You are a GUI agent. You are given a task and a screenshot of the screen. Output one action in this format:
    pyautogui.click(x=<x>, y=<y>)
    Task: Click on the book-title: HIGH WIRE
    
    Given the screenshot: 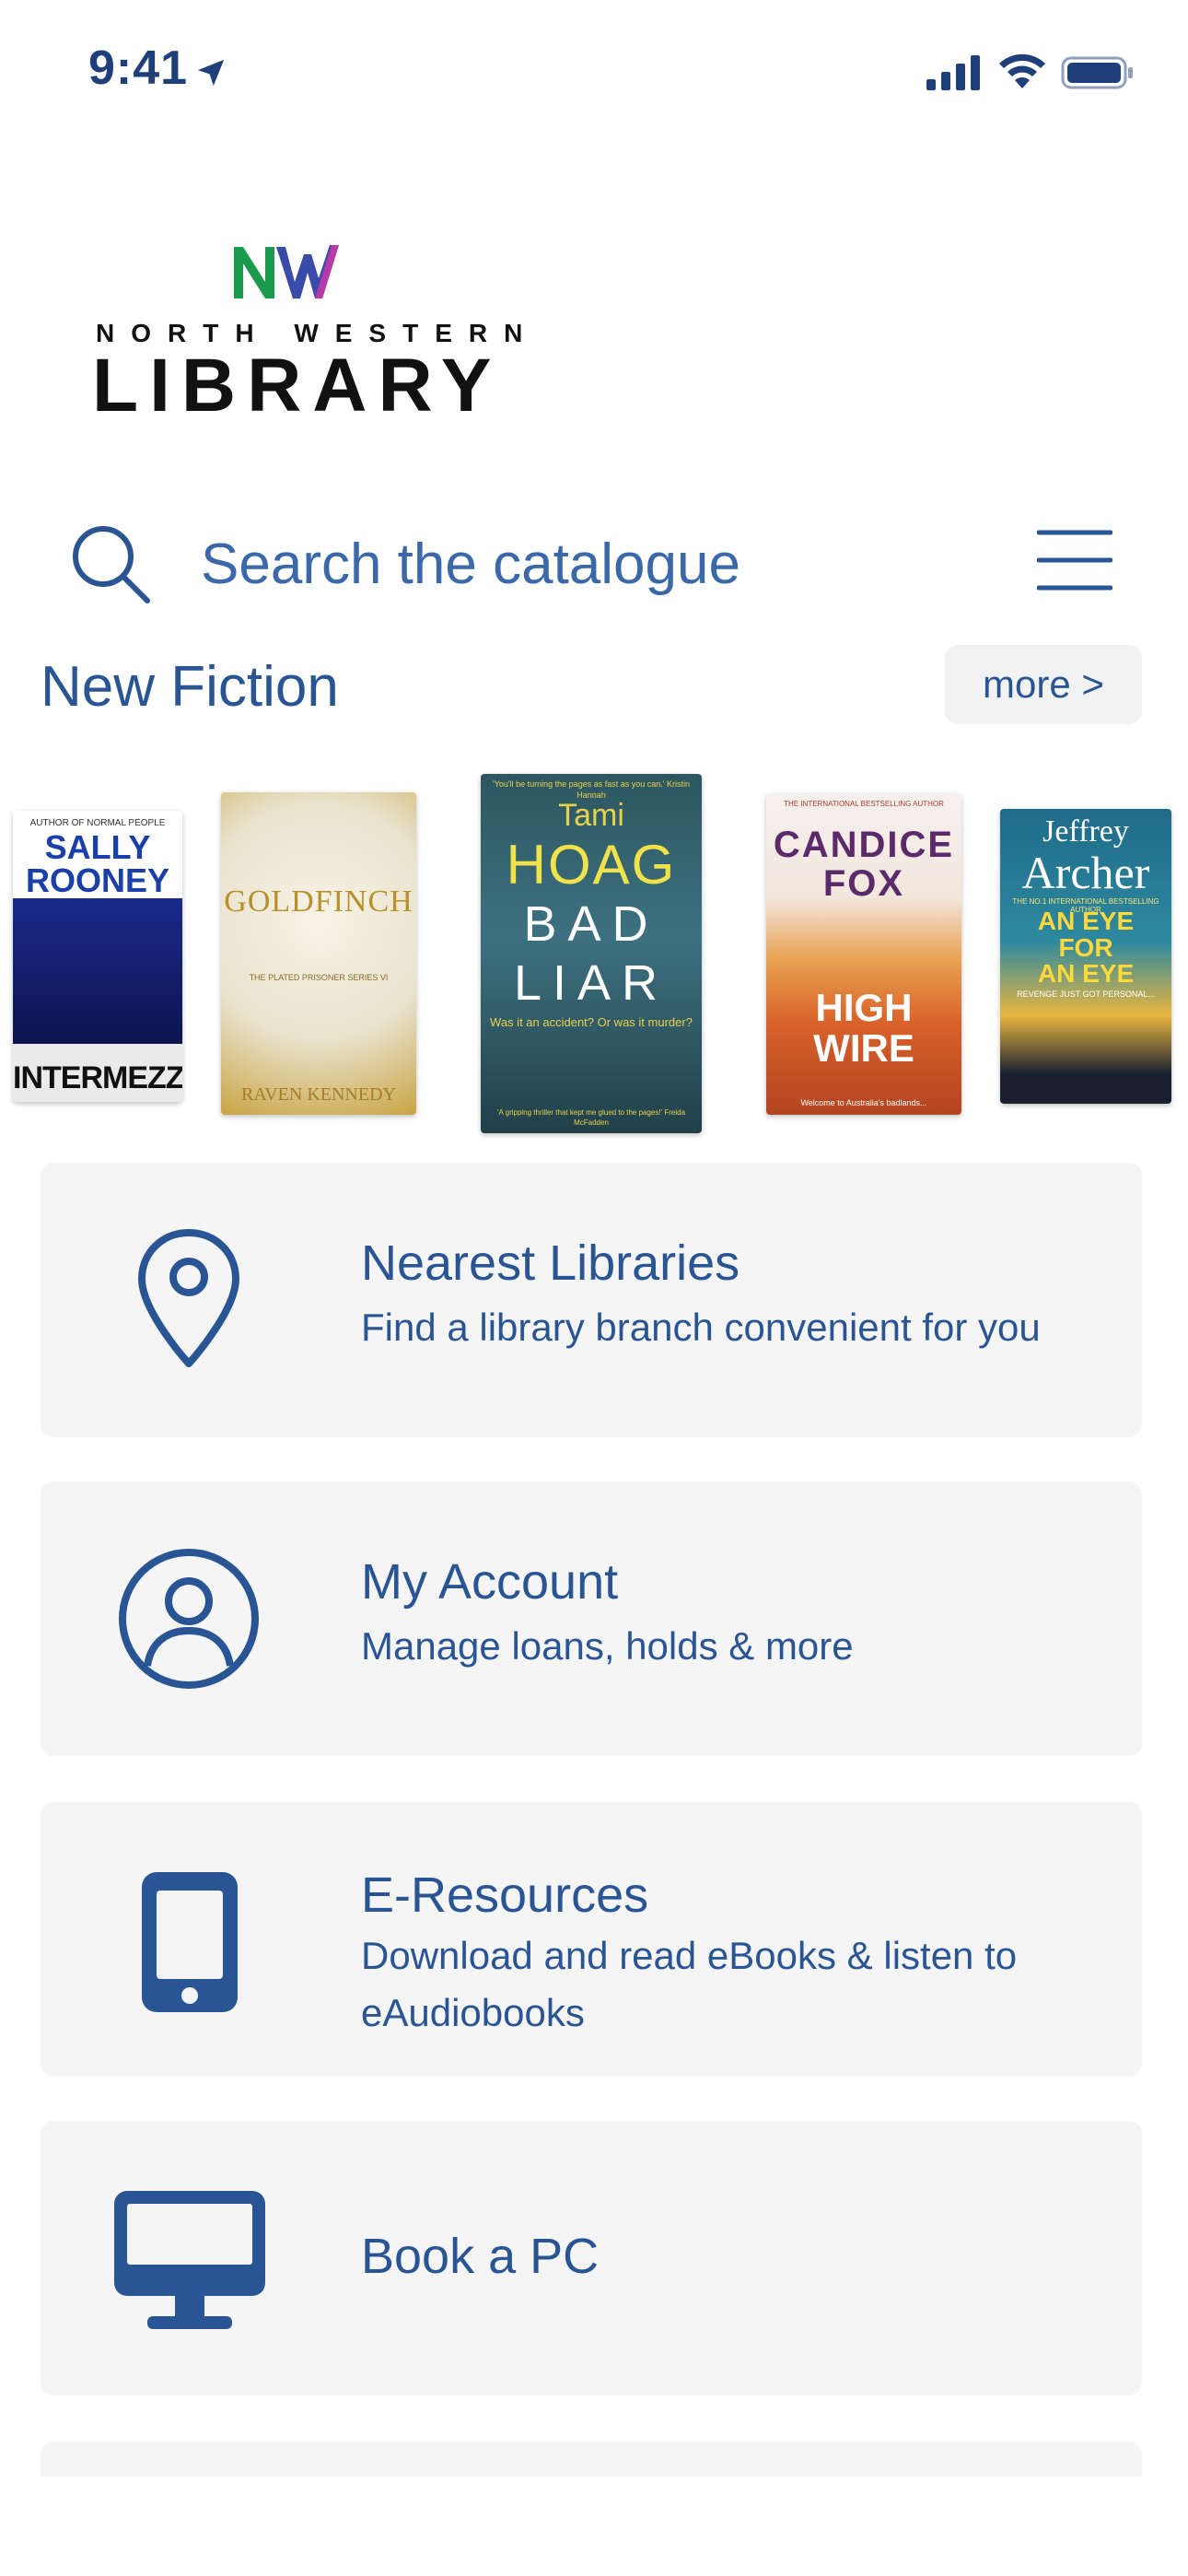 What is the action you would take?
    pyautogui.click(x=863, y=1028)
    